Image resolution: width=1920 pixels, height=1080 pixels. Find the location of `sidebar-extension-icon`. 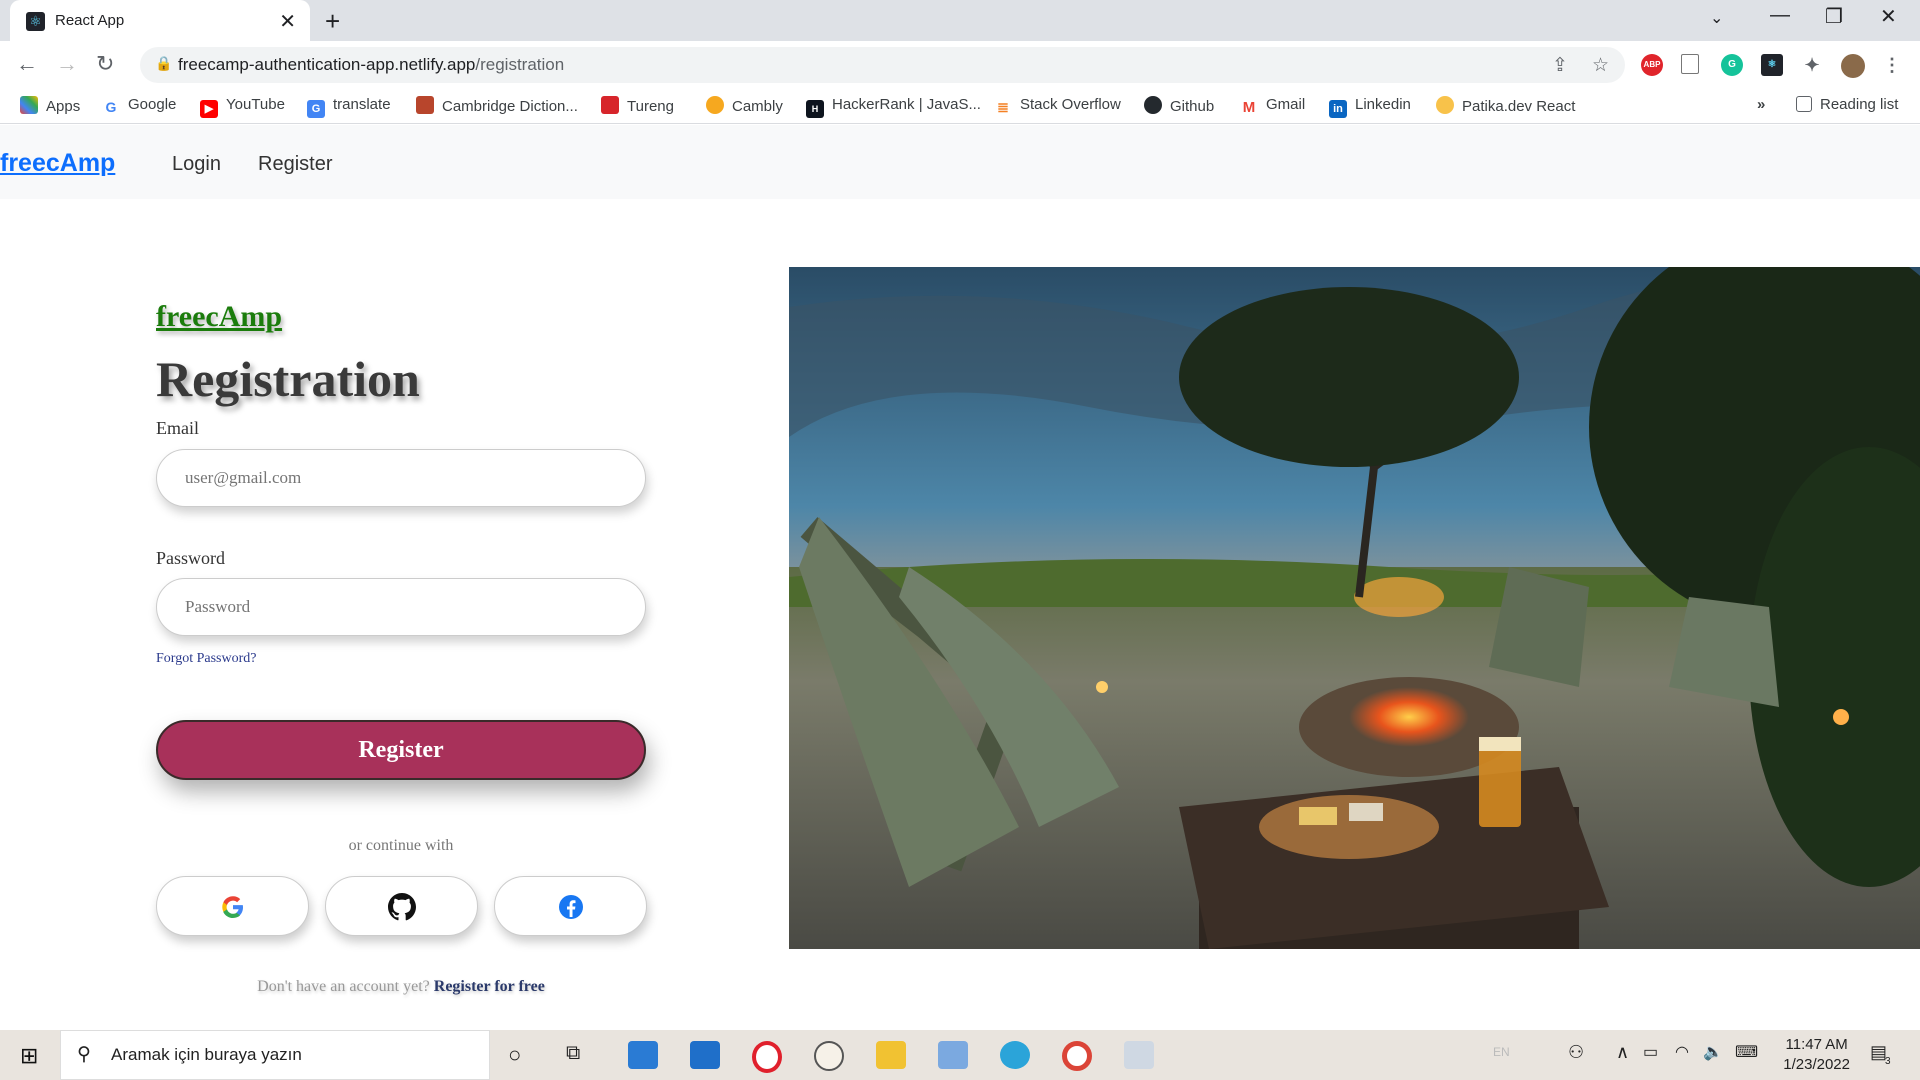

sidebar-extension-icon is located at coordinates (1690, 64).